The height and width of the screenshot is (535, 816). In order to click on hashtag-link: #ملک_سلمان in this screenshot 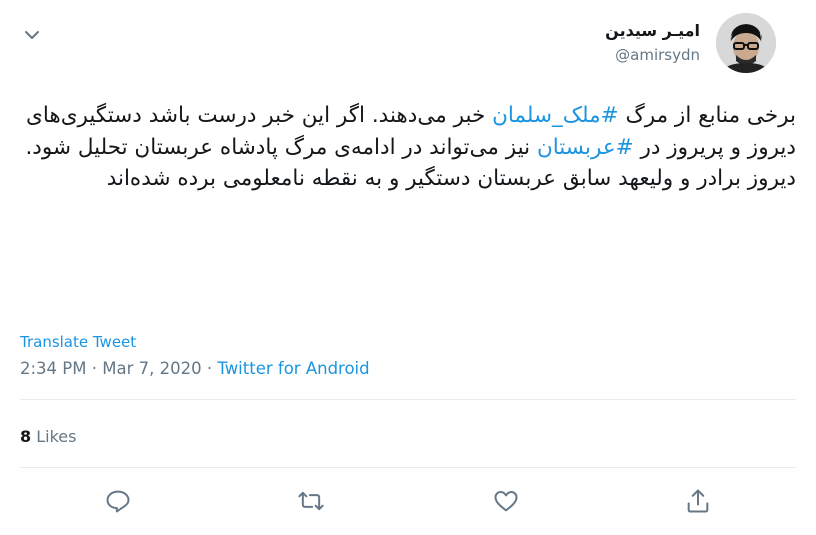, I will do `click(555, 115)`.